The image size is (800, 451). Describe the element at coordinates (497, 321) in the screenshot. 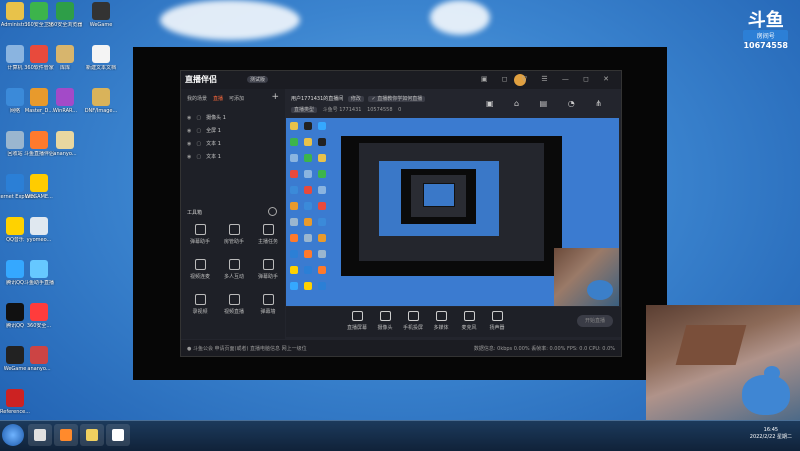

I see `source-button: 扬声器` at that location.